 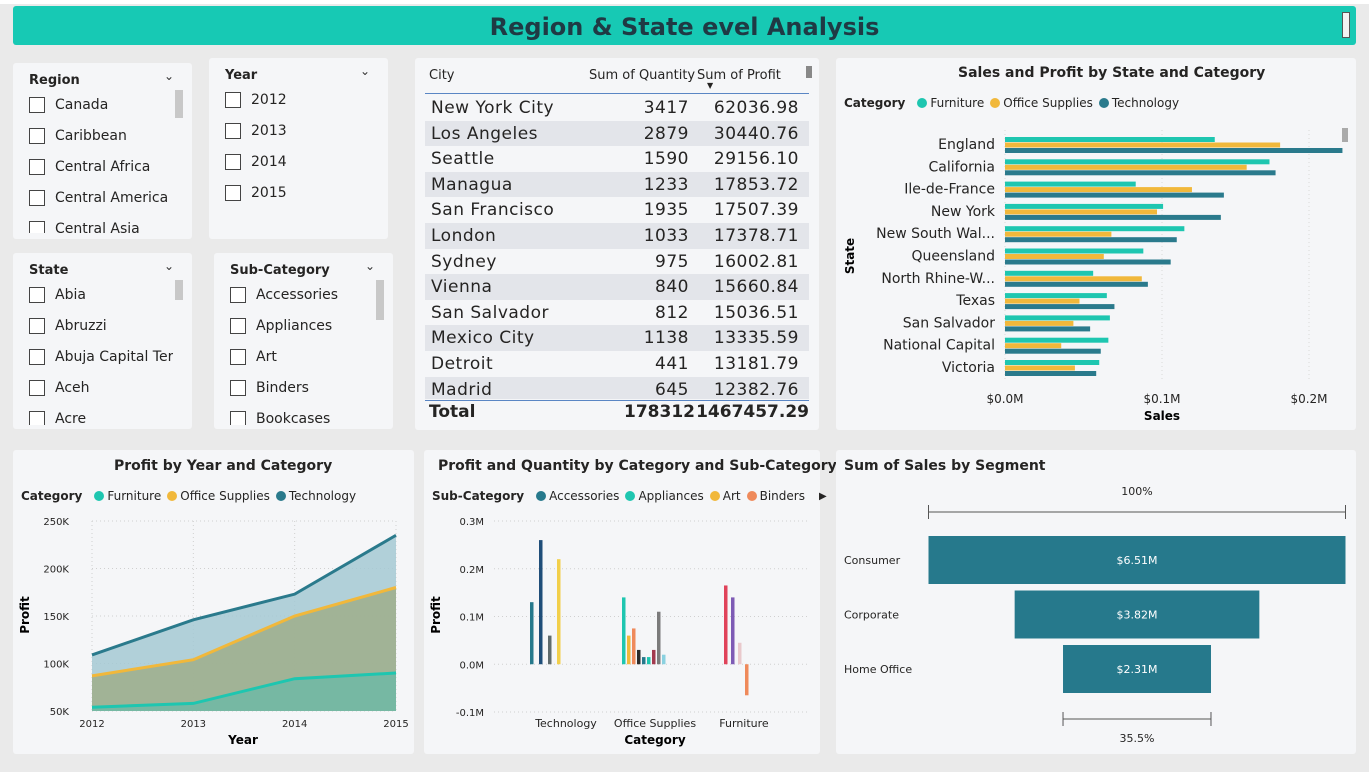 What do you see at coordinates (617, 387) in the screenshot?
I see `table-row: Madrid 645 12382.76` at bounding box center [617, 387].